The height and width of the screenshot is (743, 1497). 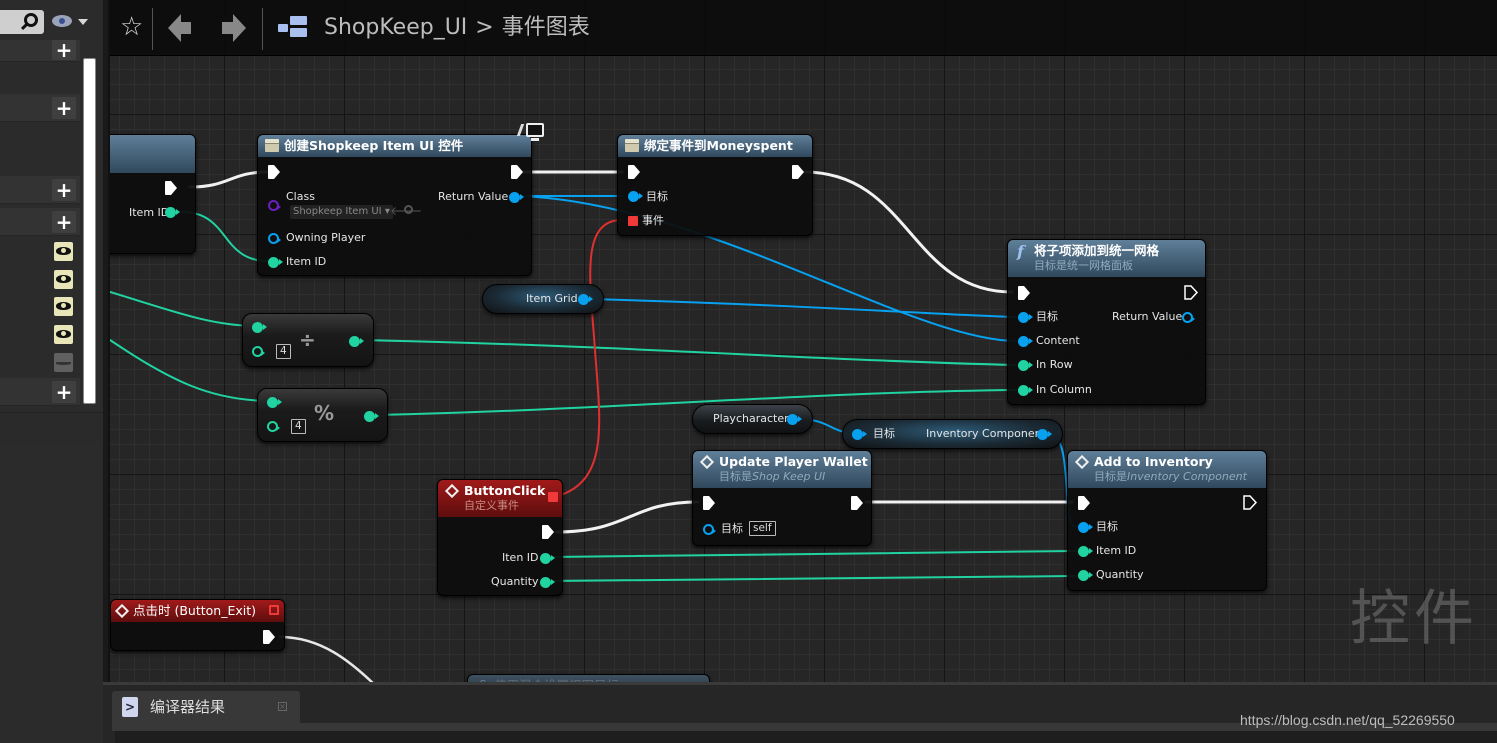 What do you see at coordinates (40, 51) in the screenshot?
I see `section-graphs: +` at bounding box center [40, 51].